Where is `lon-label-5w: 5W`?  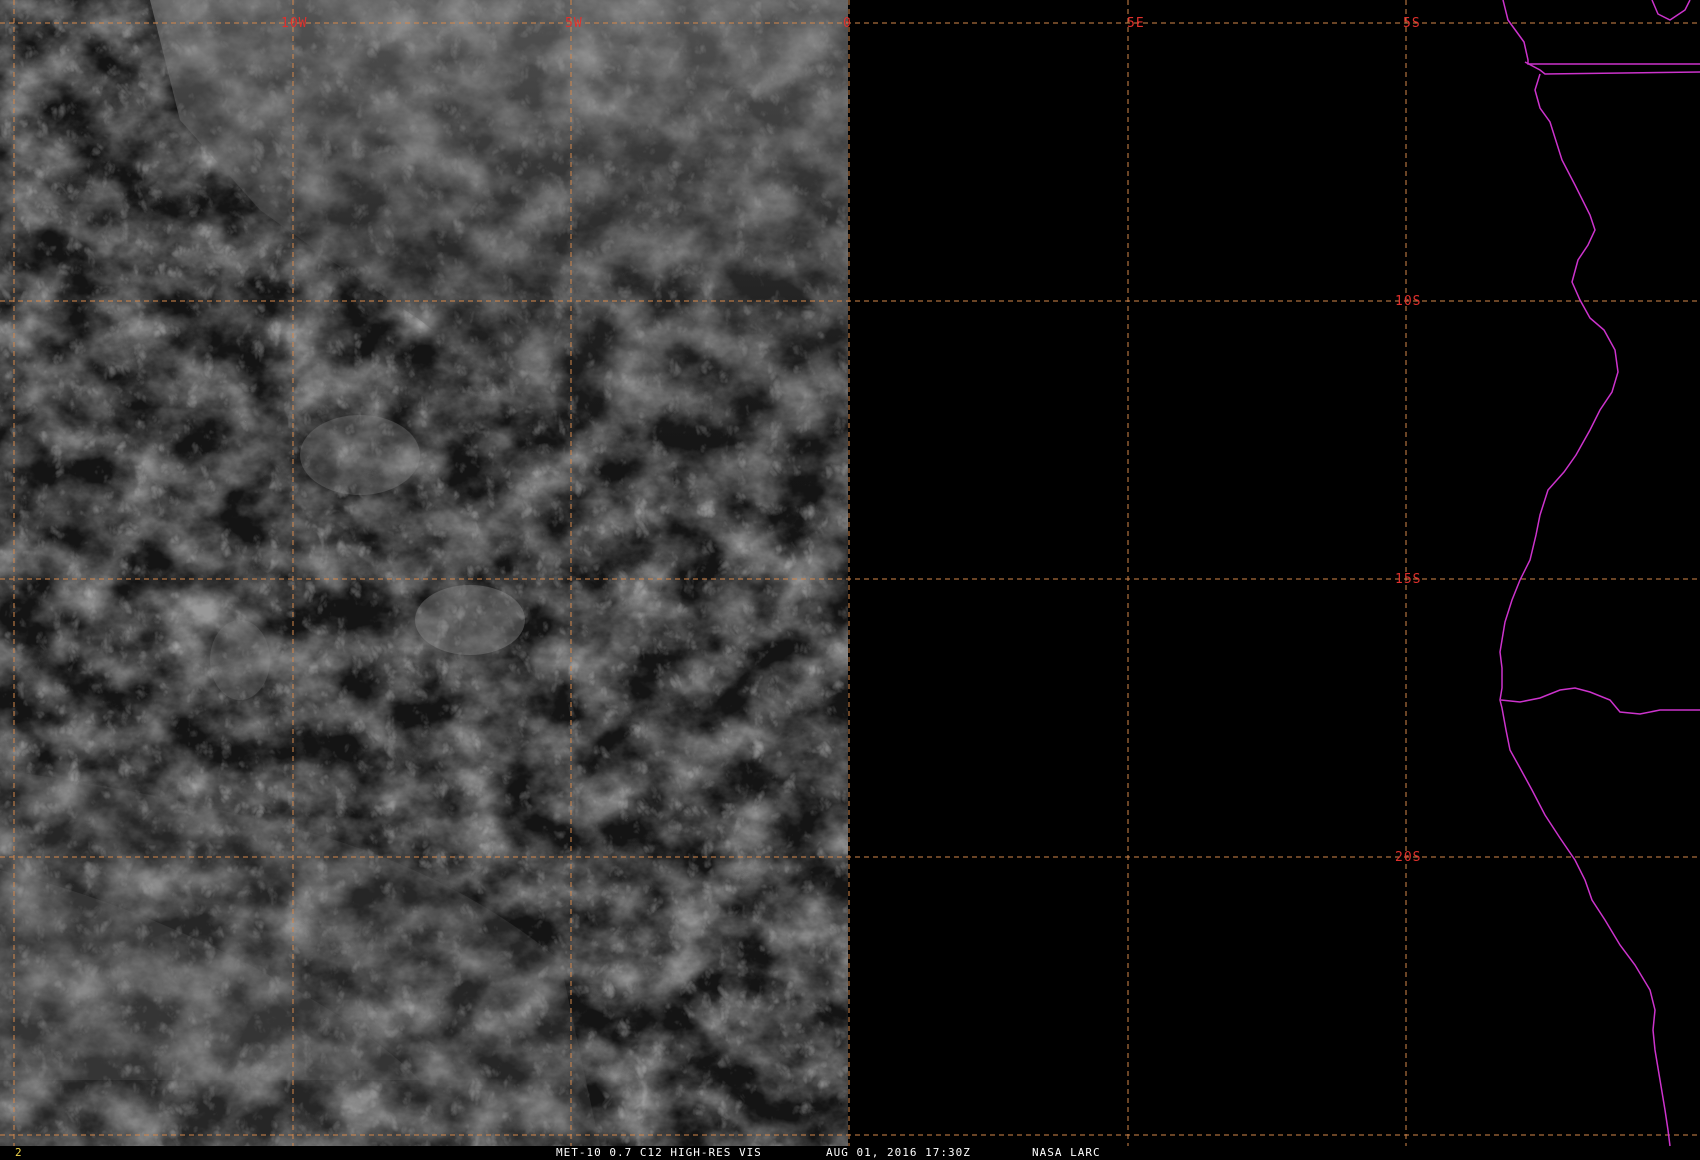 lon-label-5w: 5W is located at coordinates (574, 23).